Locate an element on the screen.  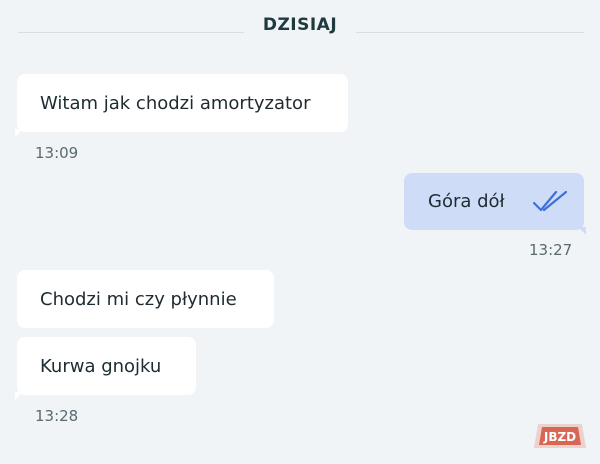
jbzd-watermark-logo: JBZD is located at coordinates (560, 437).